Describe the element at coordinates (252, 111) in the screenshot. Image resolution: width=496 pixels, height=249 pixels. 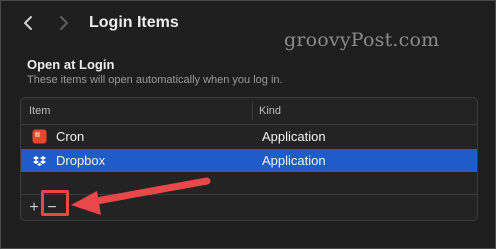
I see `column-divider` at that location.